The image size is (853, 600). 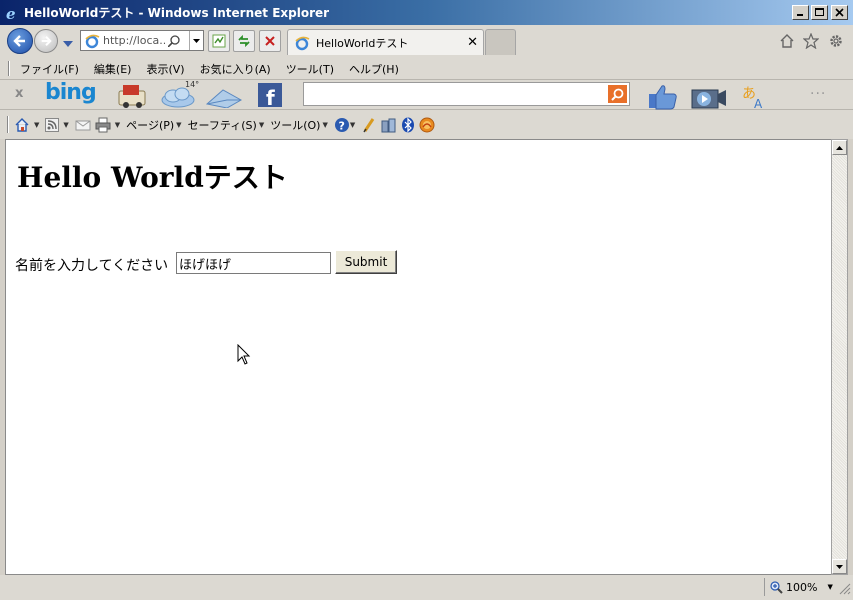 I want to click on back-button, so click(x=20, y=41).